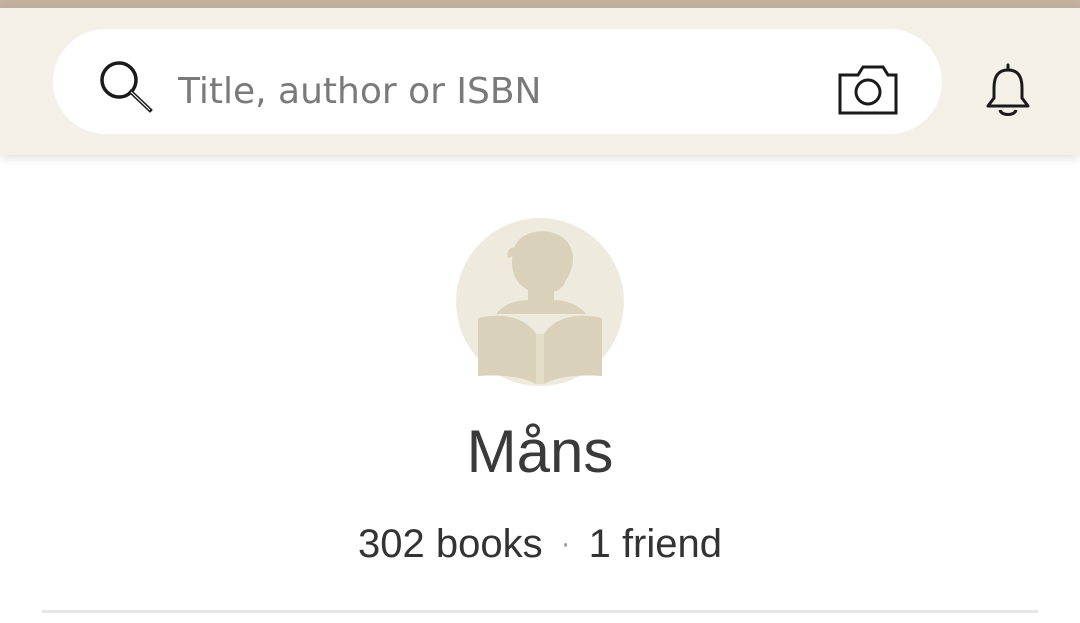 The width and height of the screenshot is (1080, 623). What do you see at coordinates (1008, 90) in the screenshot?
I see `bell-icon` at bounding box center [1008, 90].